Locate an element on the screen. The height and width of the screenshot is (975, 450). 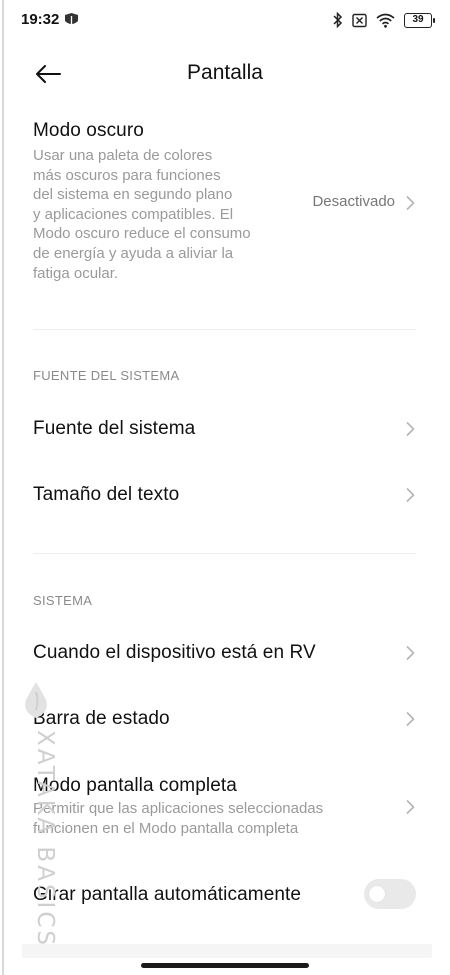
screen-edge is located at coordinates (3, 487).